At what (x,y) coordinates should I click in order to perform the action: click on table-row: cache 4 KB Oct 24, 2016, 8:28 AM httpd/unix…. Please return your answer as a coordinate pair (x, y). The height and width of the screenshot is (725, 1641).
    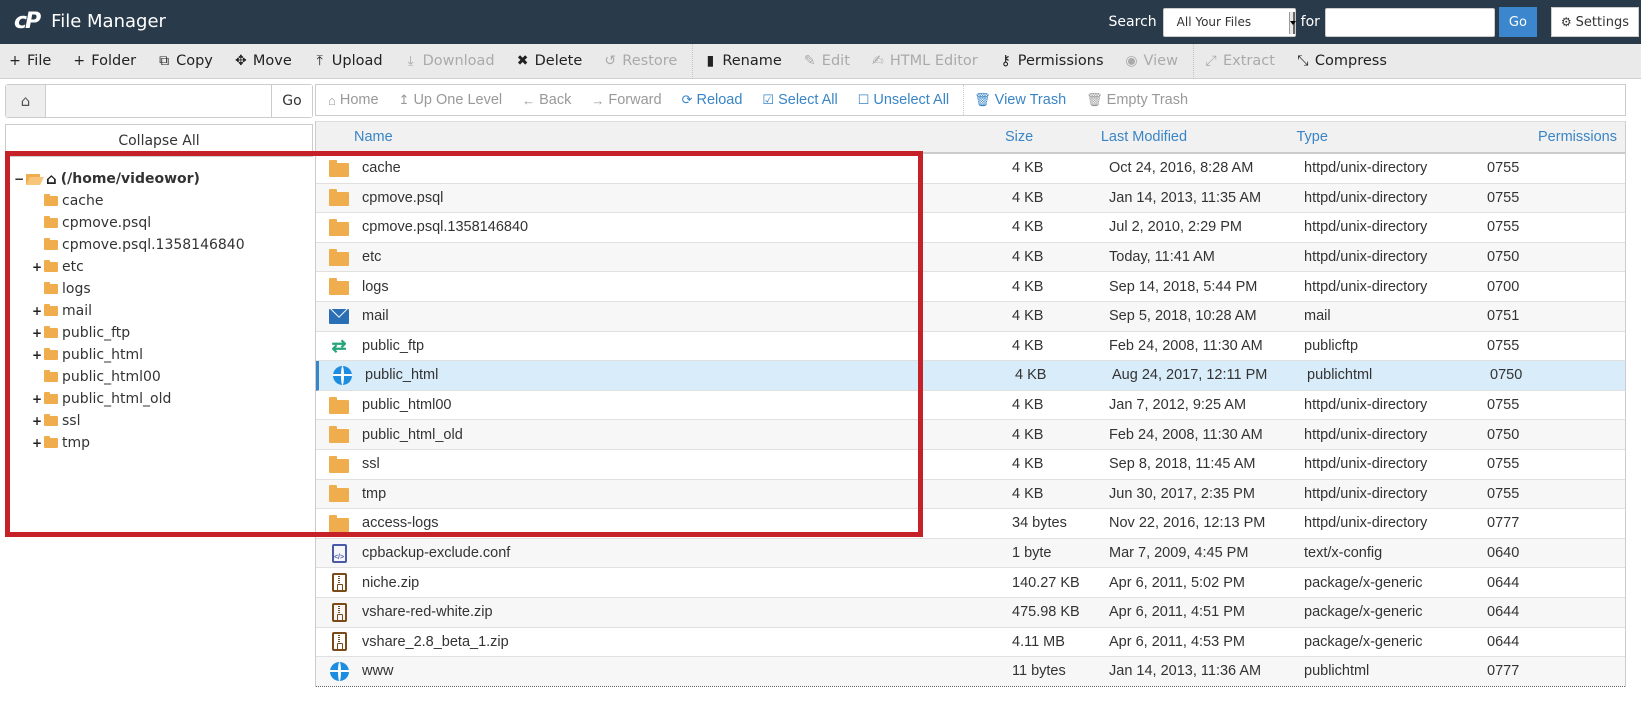
    Looking at the image, I should click on (970, 169).